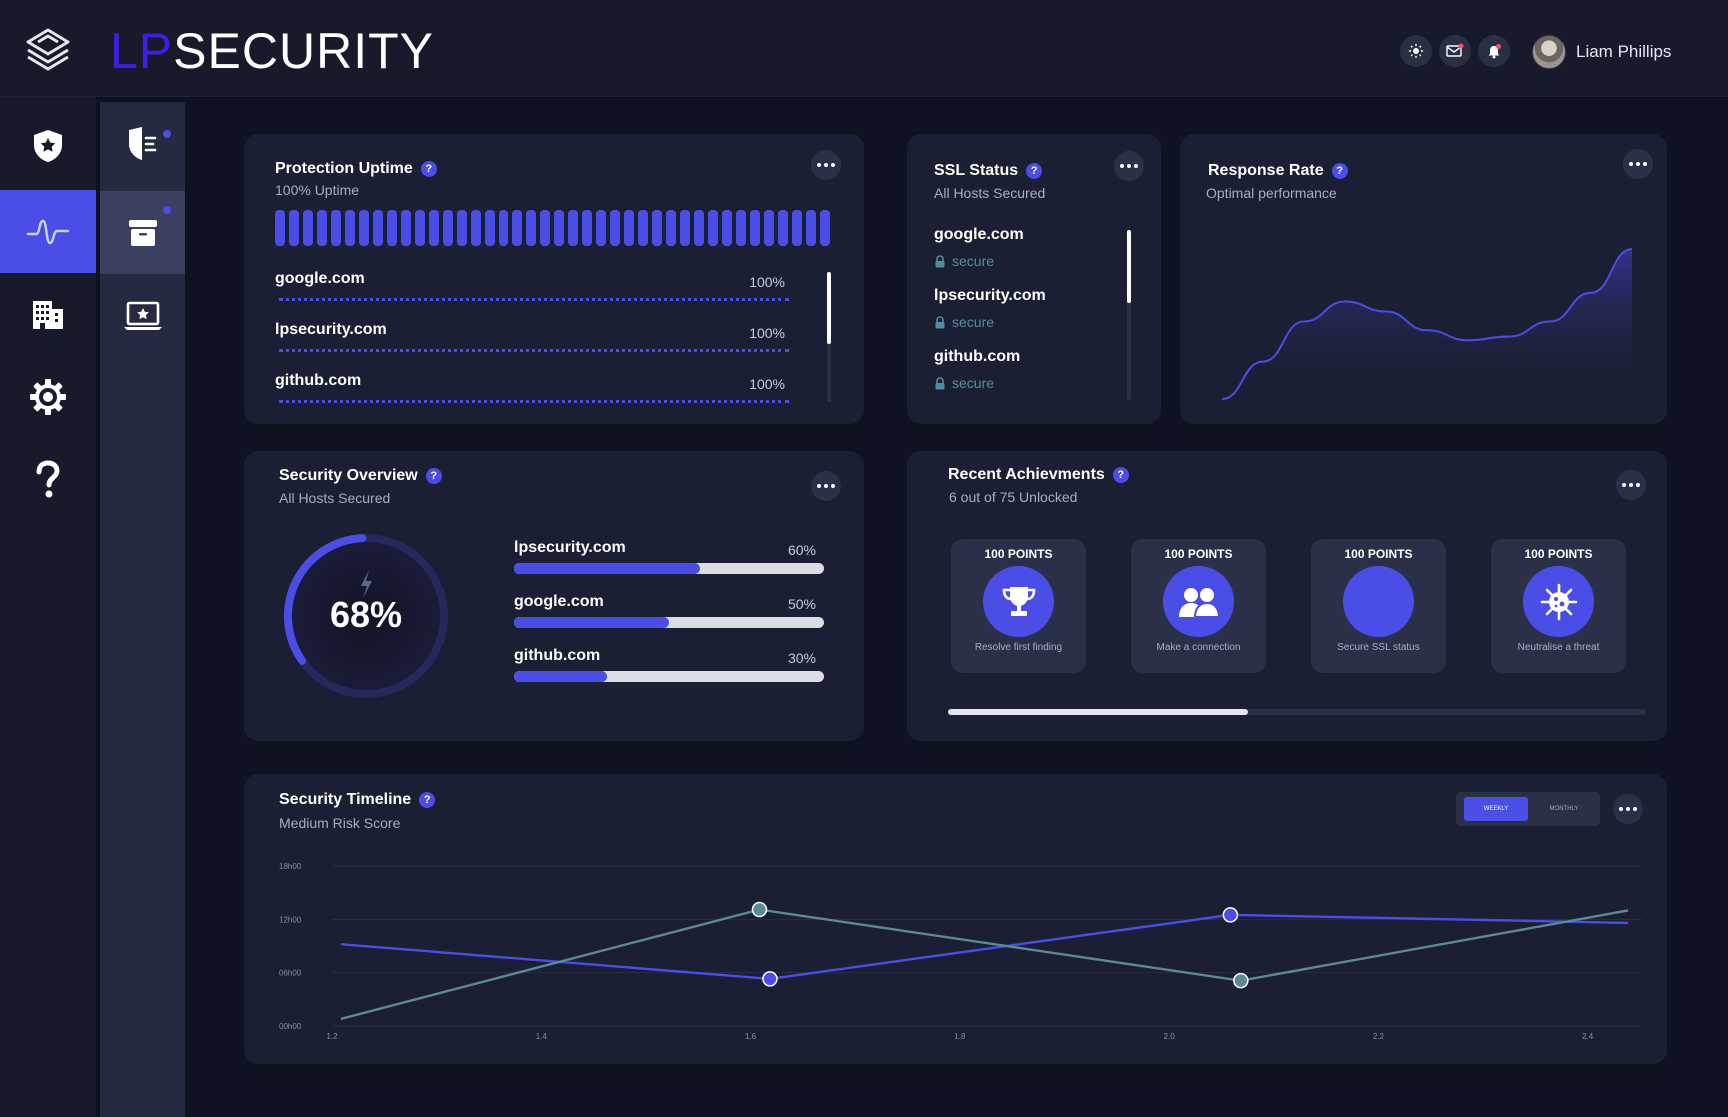 The image size is (1728, 1117). I want to click on user-name: Liam Phillips, so click(1624, 51).